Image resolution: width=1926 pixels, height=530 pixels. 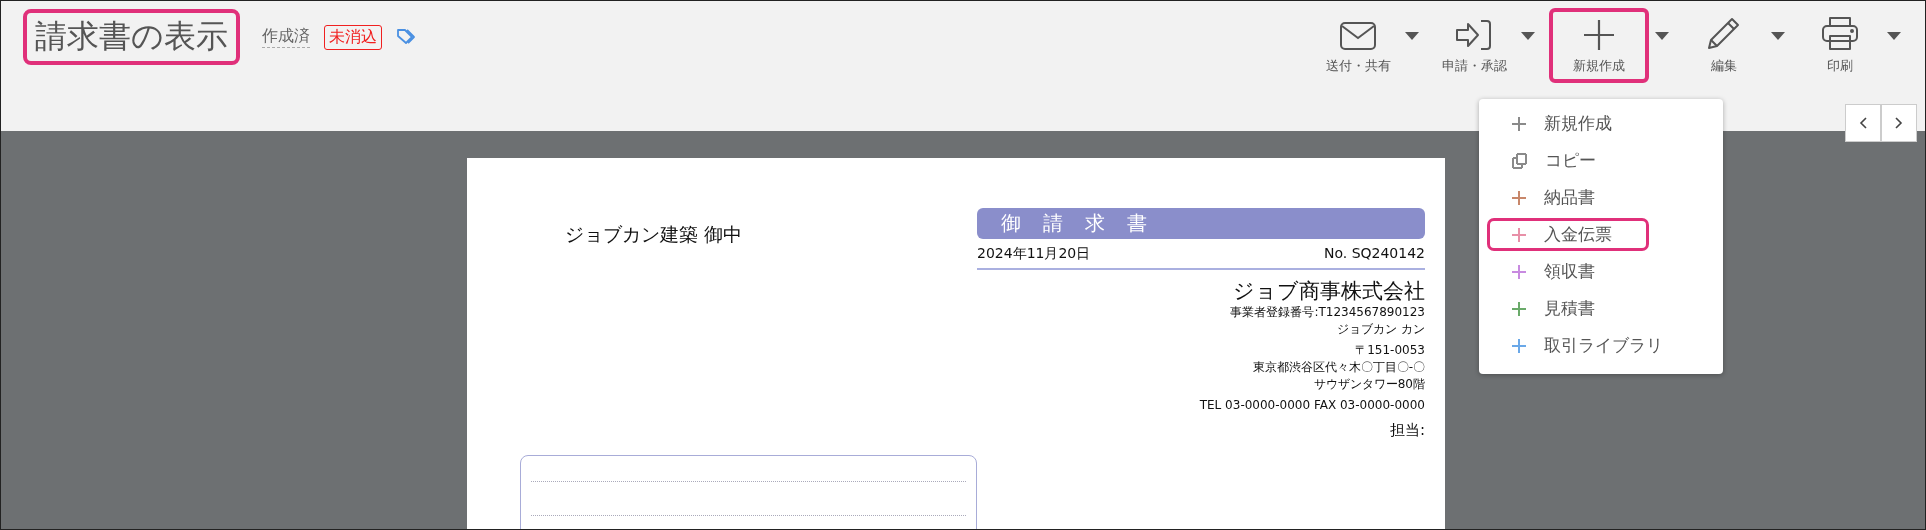 I want to click on pencil-icon, so click(x=1724, y=33).